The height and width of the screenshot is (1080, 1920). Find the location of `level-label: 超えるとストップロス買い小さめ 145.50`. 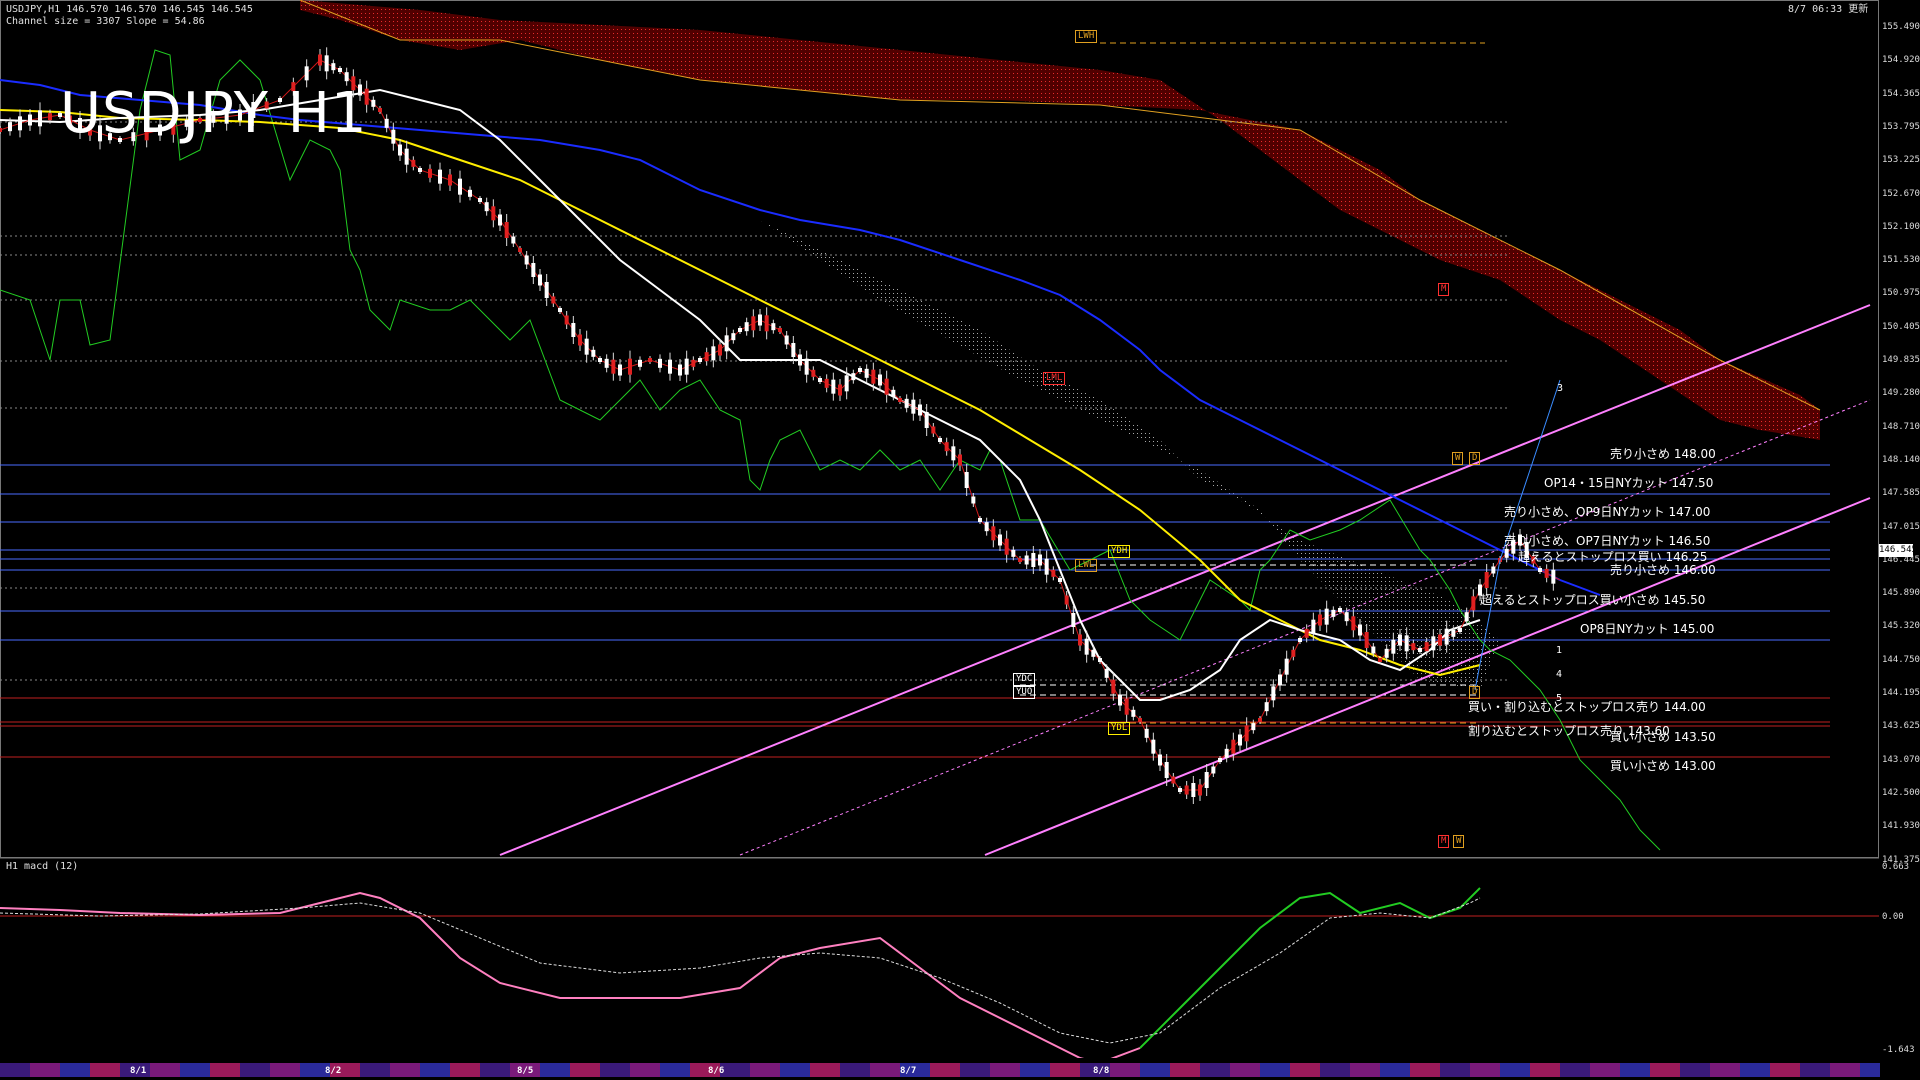

level-label: 超えるとストップロス買い小さめ 145.50 is located at coordinates (1593, 600).